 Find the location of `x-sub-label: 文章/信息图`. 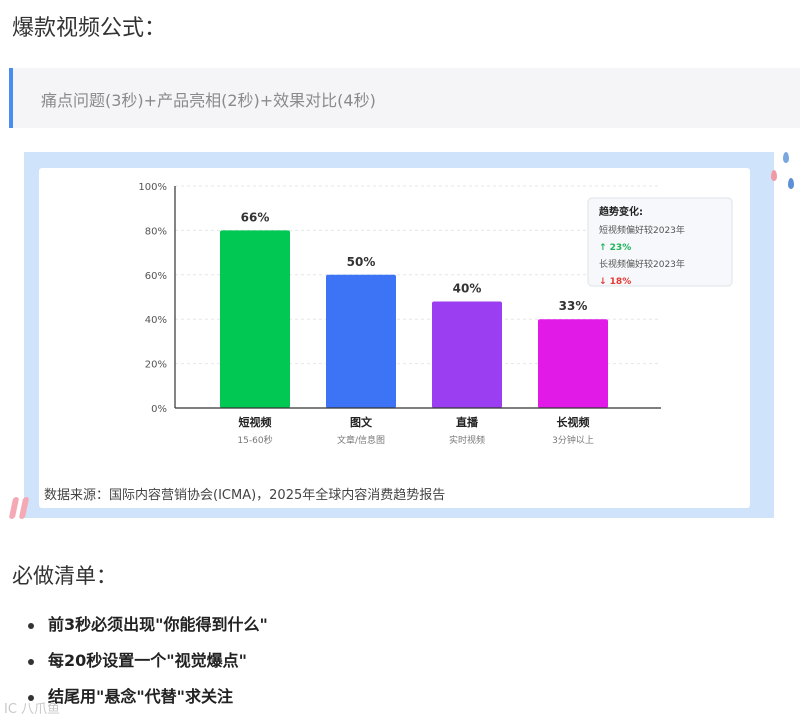

x-sub-label: 文章/信息图 is located at coordinates (361, 440).